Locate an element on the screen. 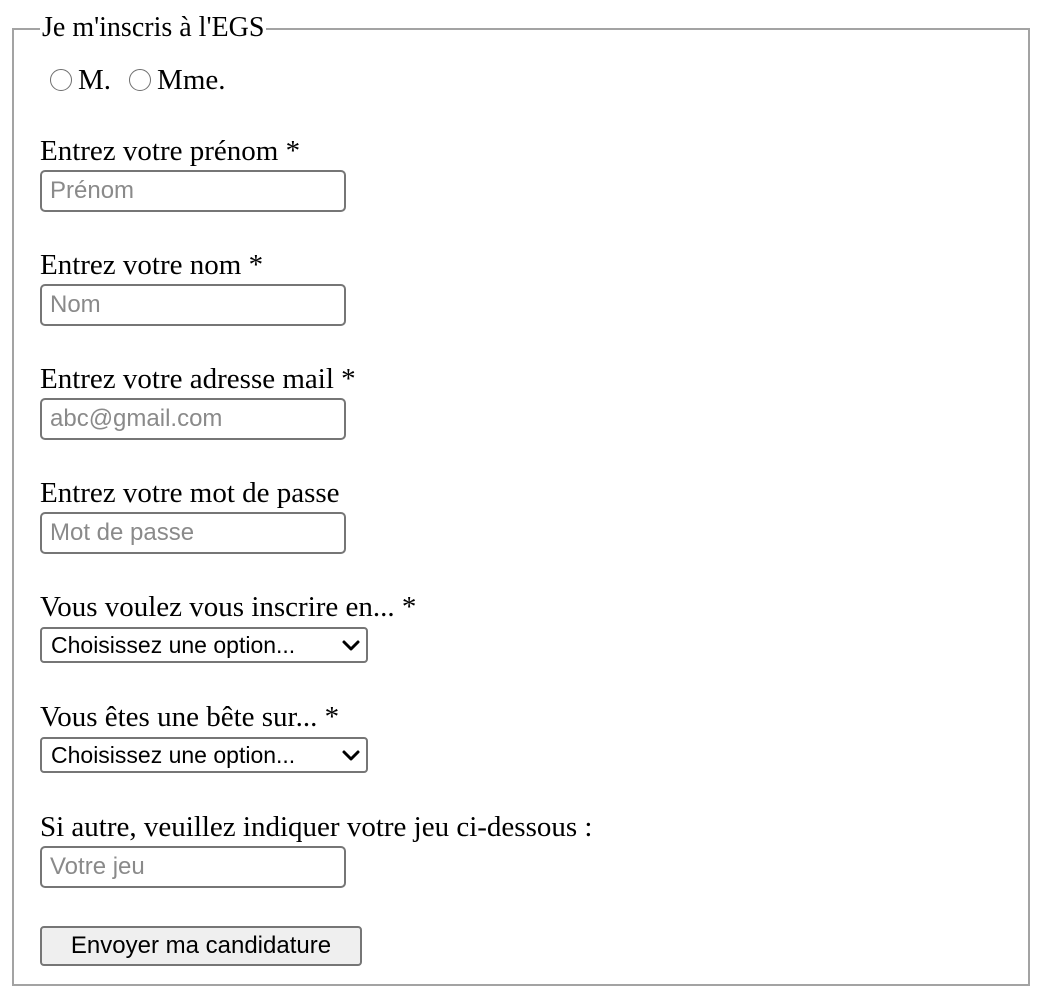  lastname-input is located at coordinates (193, 305).